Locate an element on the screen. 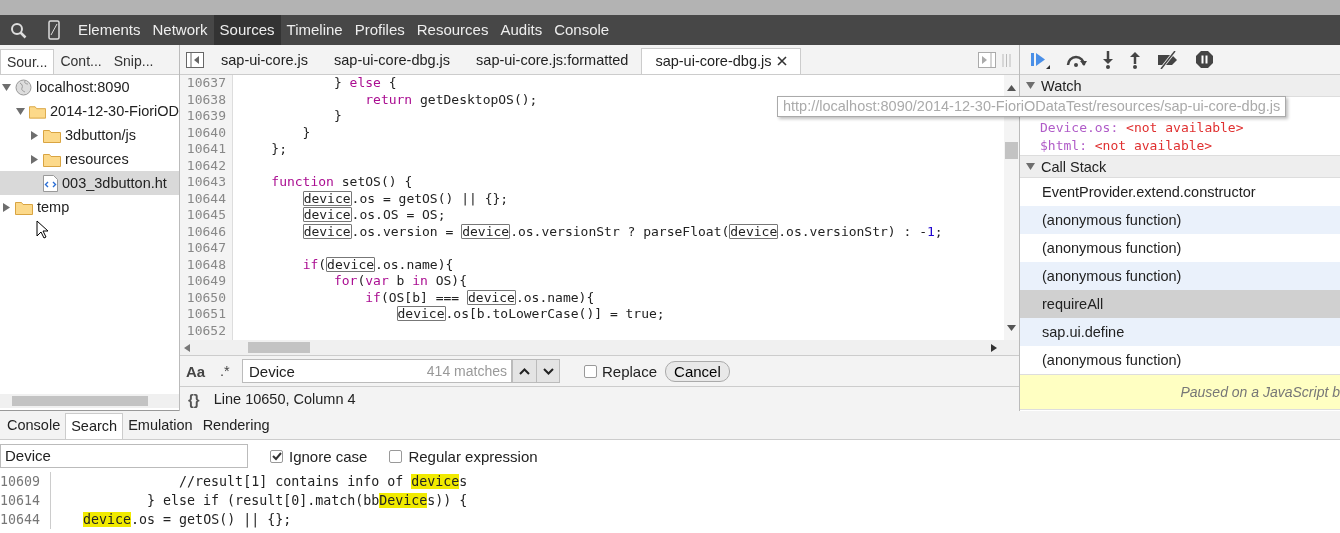  tree-item: resources is located at coordinates (89, 159).